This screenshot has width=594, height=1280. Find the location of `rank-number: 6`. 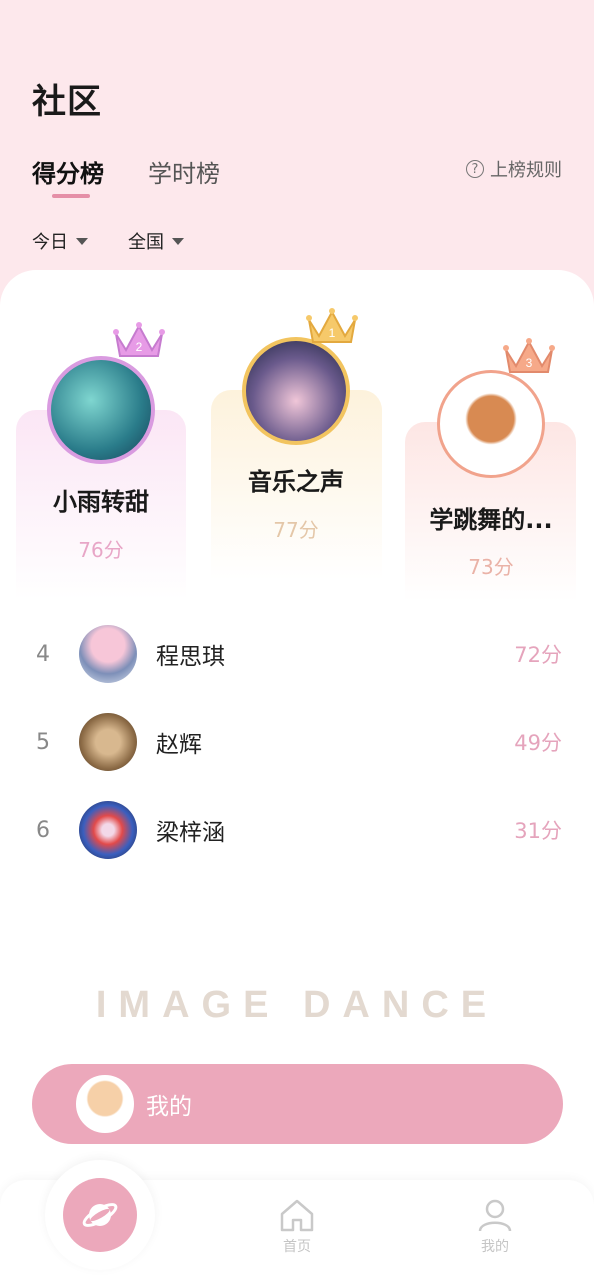

rank-number: 6 is located at coordinates (43, 830).